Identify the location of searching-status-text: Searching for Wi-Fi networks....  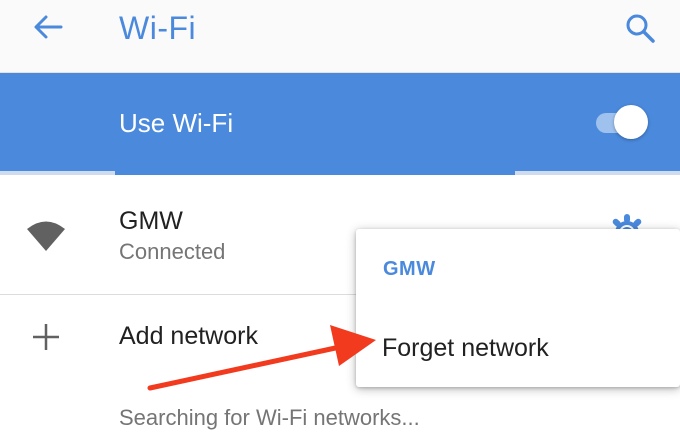
(269, 417).